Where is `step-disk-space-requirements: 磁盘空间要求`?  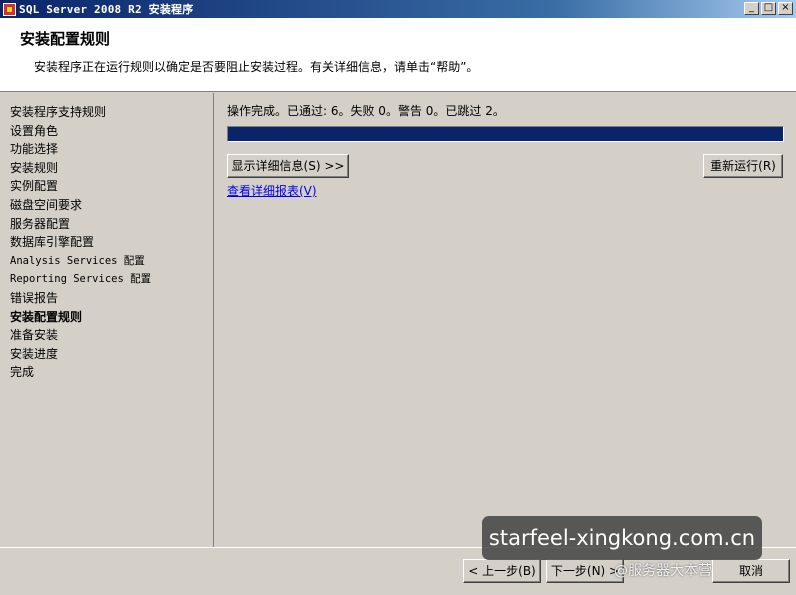
step-disk-space-requirements: 磁盘空间要求 is located at coordinates (106, 205).